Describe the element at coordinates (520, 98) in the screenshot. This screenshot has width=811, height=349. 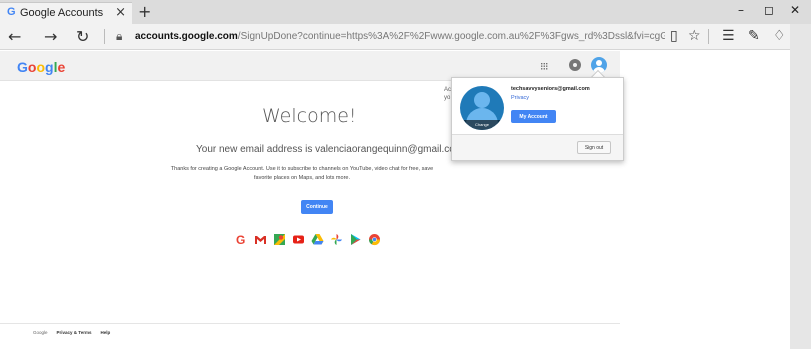
I see `privacy-link: Privacy` at that location.